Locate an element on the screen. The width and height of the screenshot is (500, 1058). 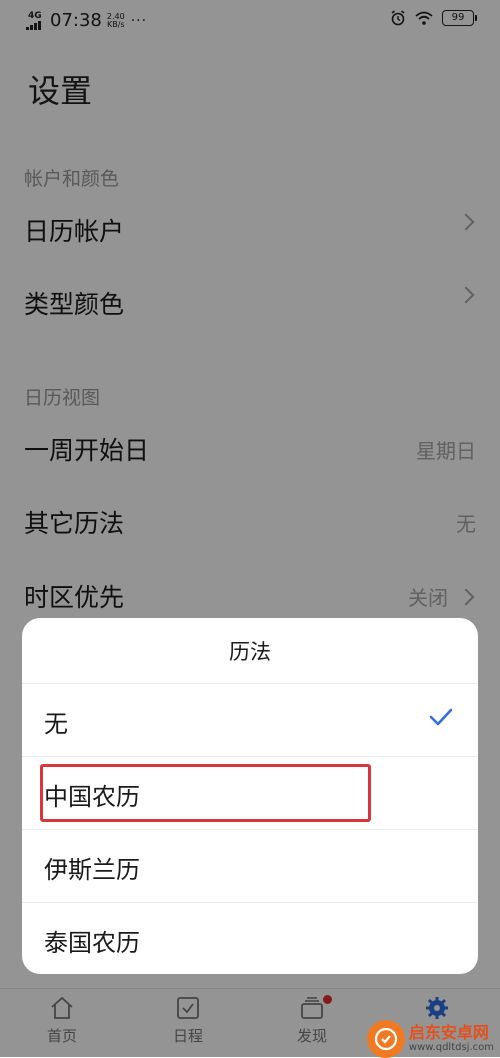
option-none: 无 is located at coordinates (250, 720).